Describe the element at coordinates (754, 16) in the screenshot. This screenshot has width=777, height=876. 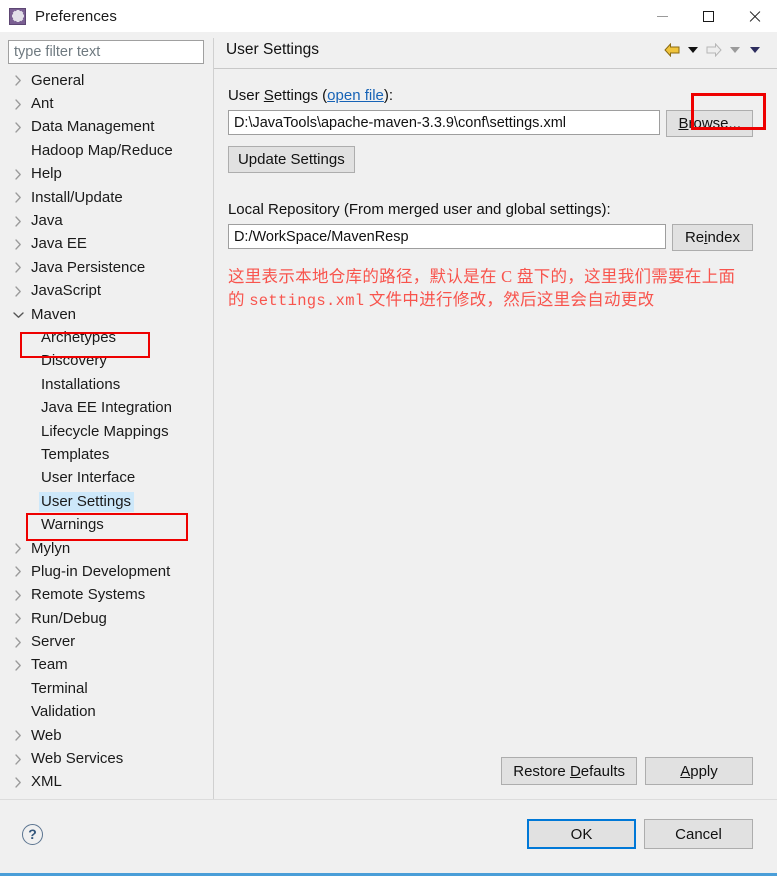
I see `close-icon` at that location.